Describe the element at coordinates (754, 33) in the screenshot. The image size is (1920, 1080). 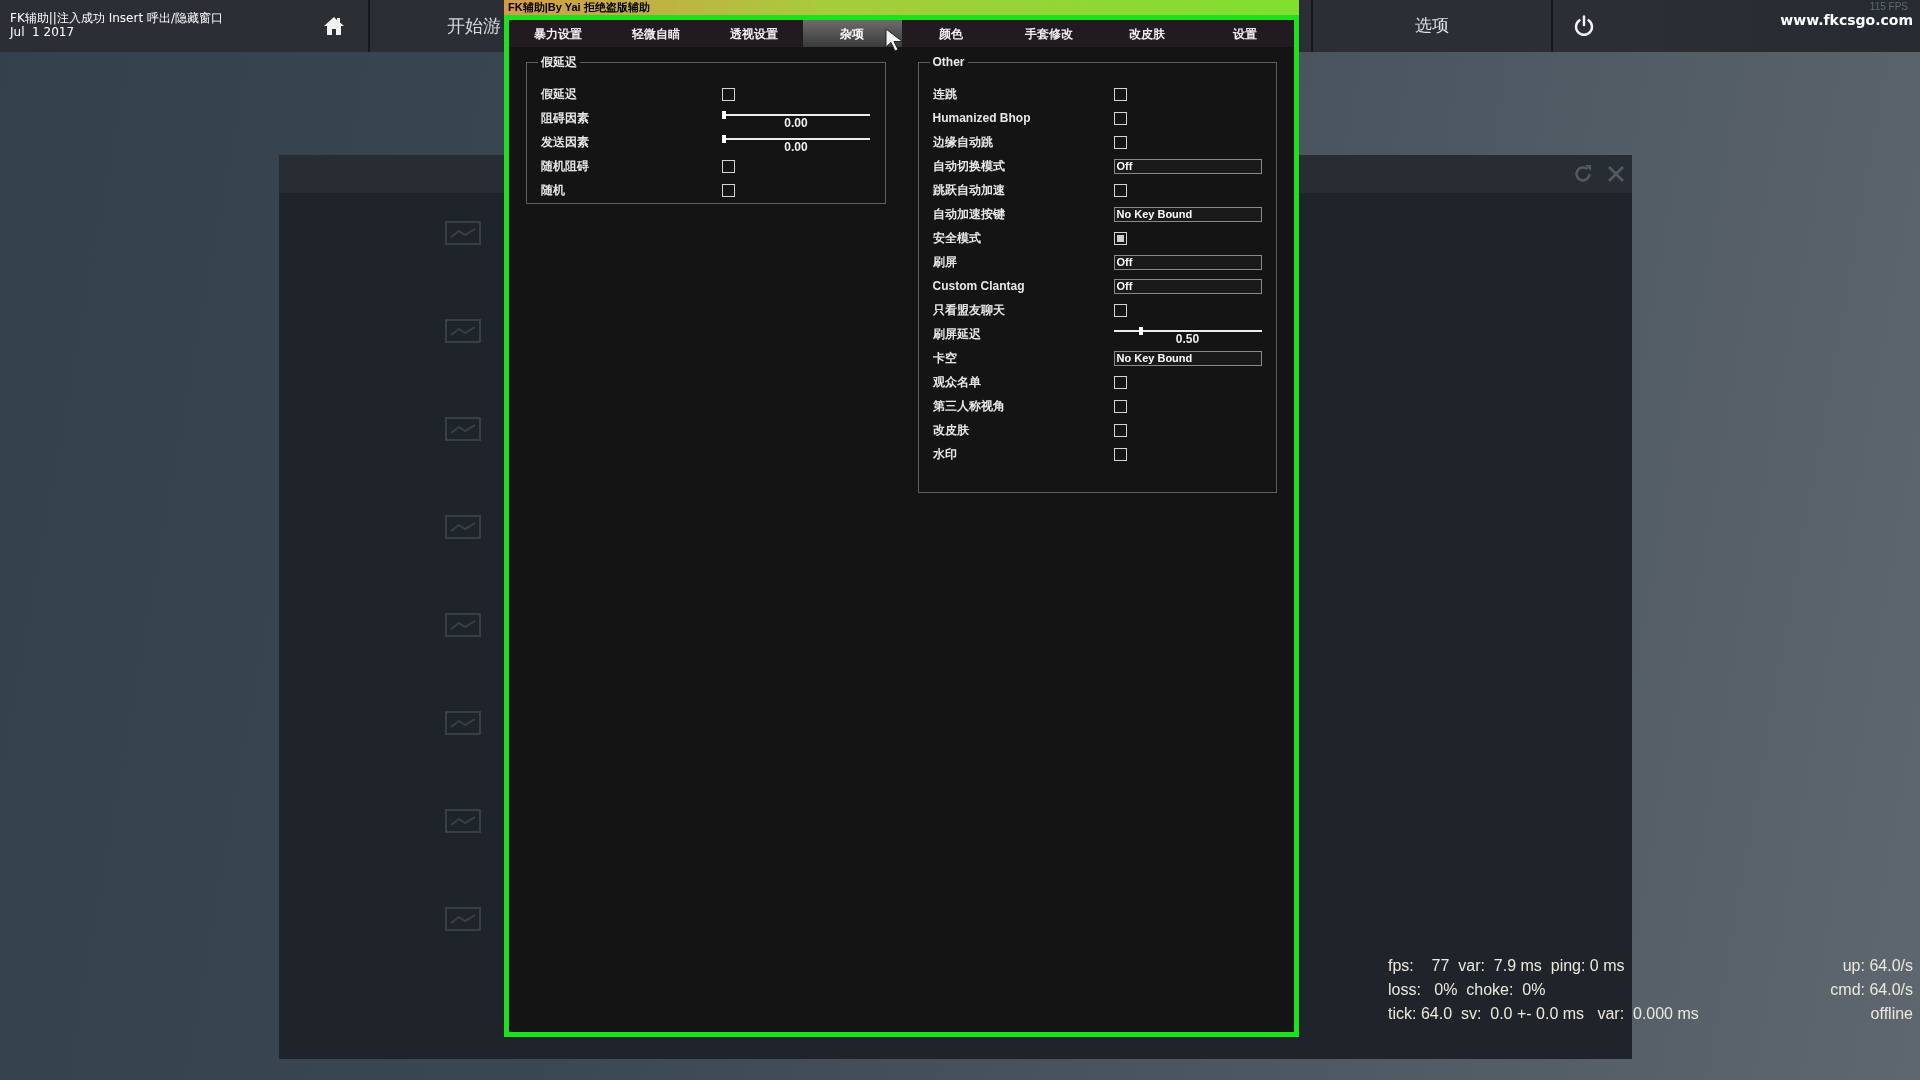
I see `menu-tab: 透视设置` at that location.